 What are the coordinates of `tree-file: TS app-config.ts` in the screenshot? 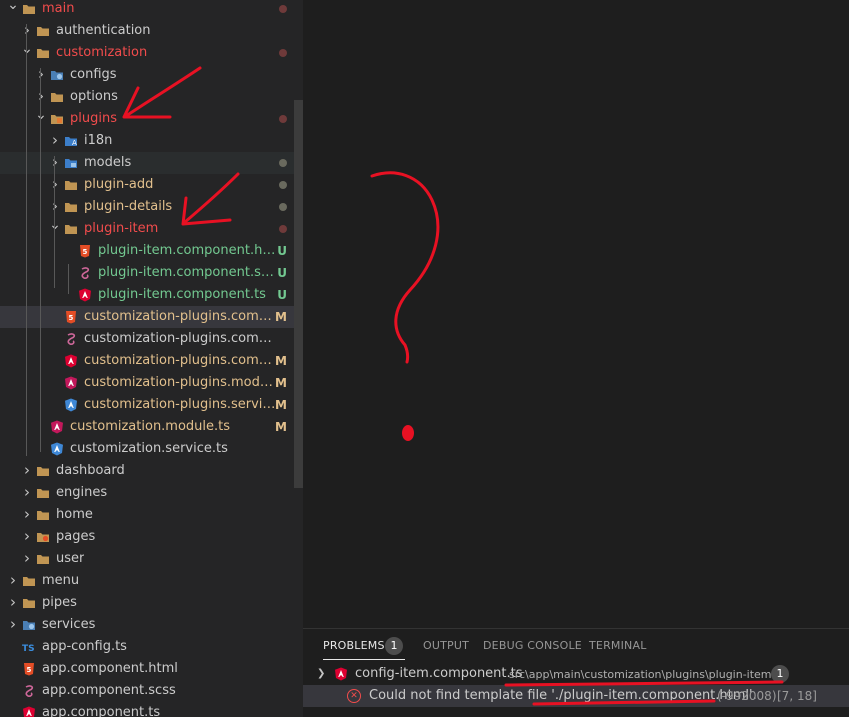 It's located at (151, 647).